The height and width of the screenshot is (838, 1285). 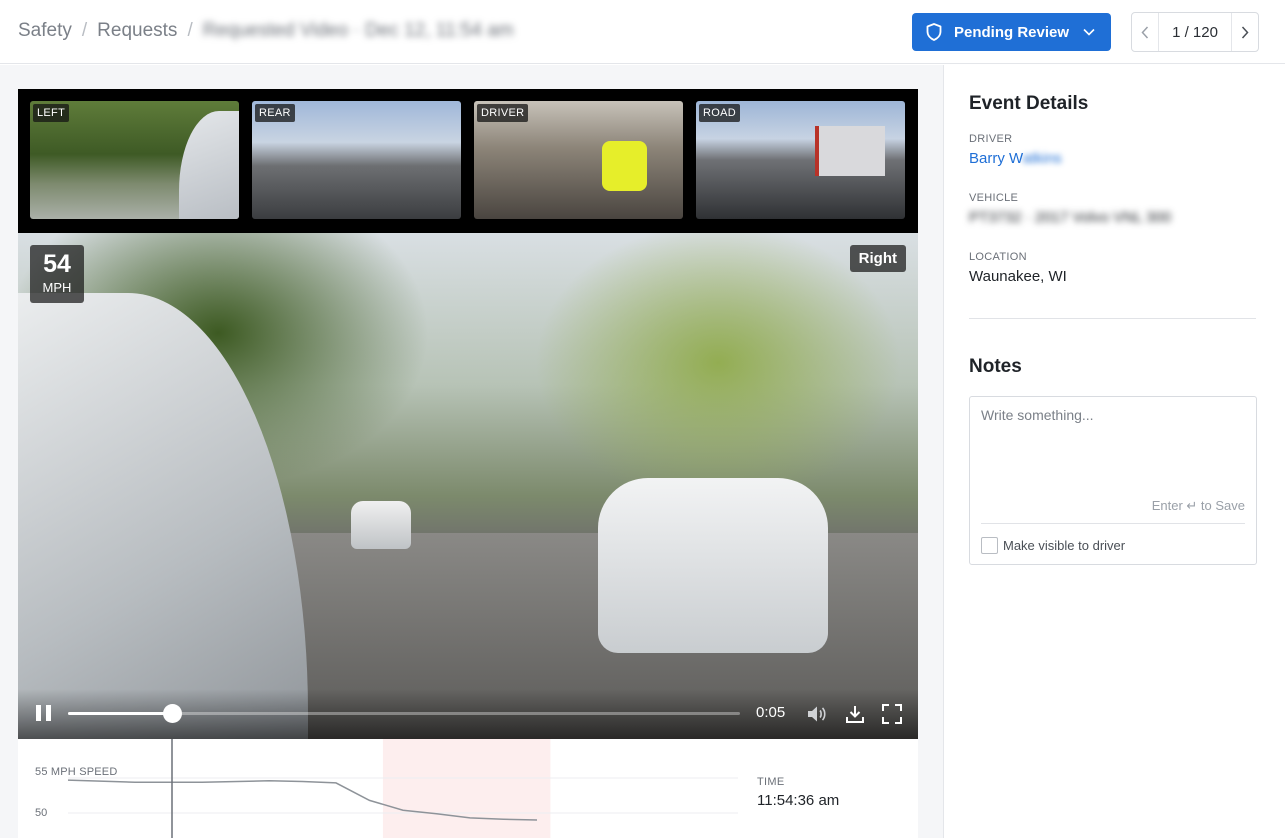 What do you see at coordinates (1064, 545) in the screenshot?
I see `visible-to-driver-label: Make visible to driver` at bounding box center [1064, 545].